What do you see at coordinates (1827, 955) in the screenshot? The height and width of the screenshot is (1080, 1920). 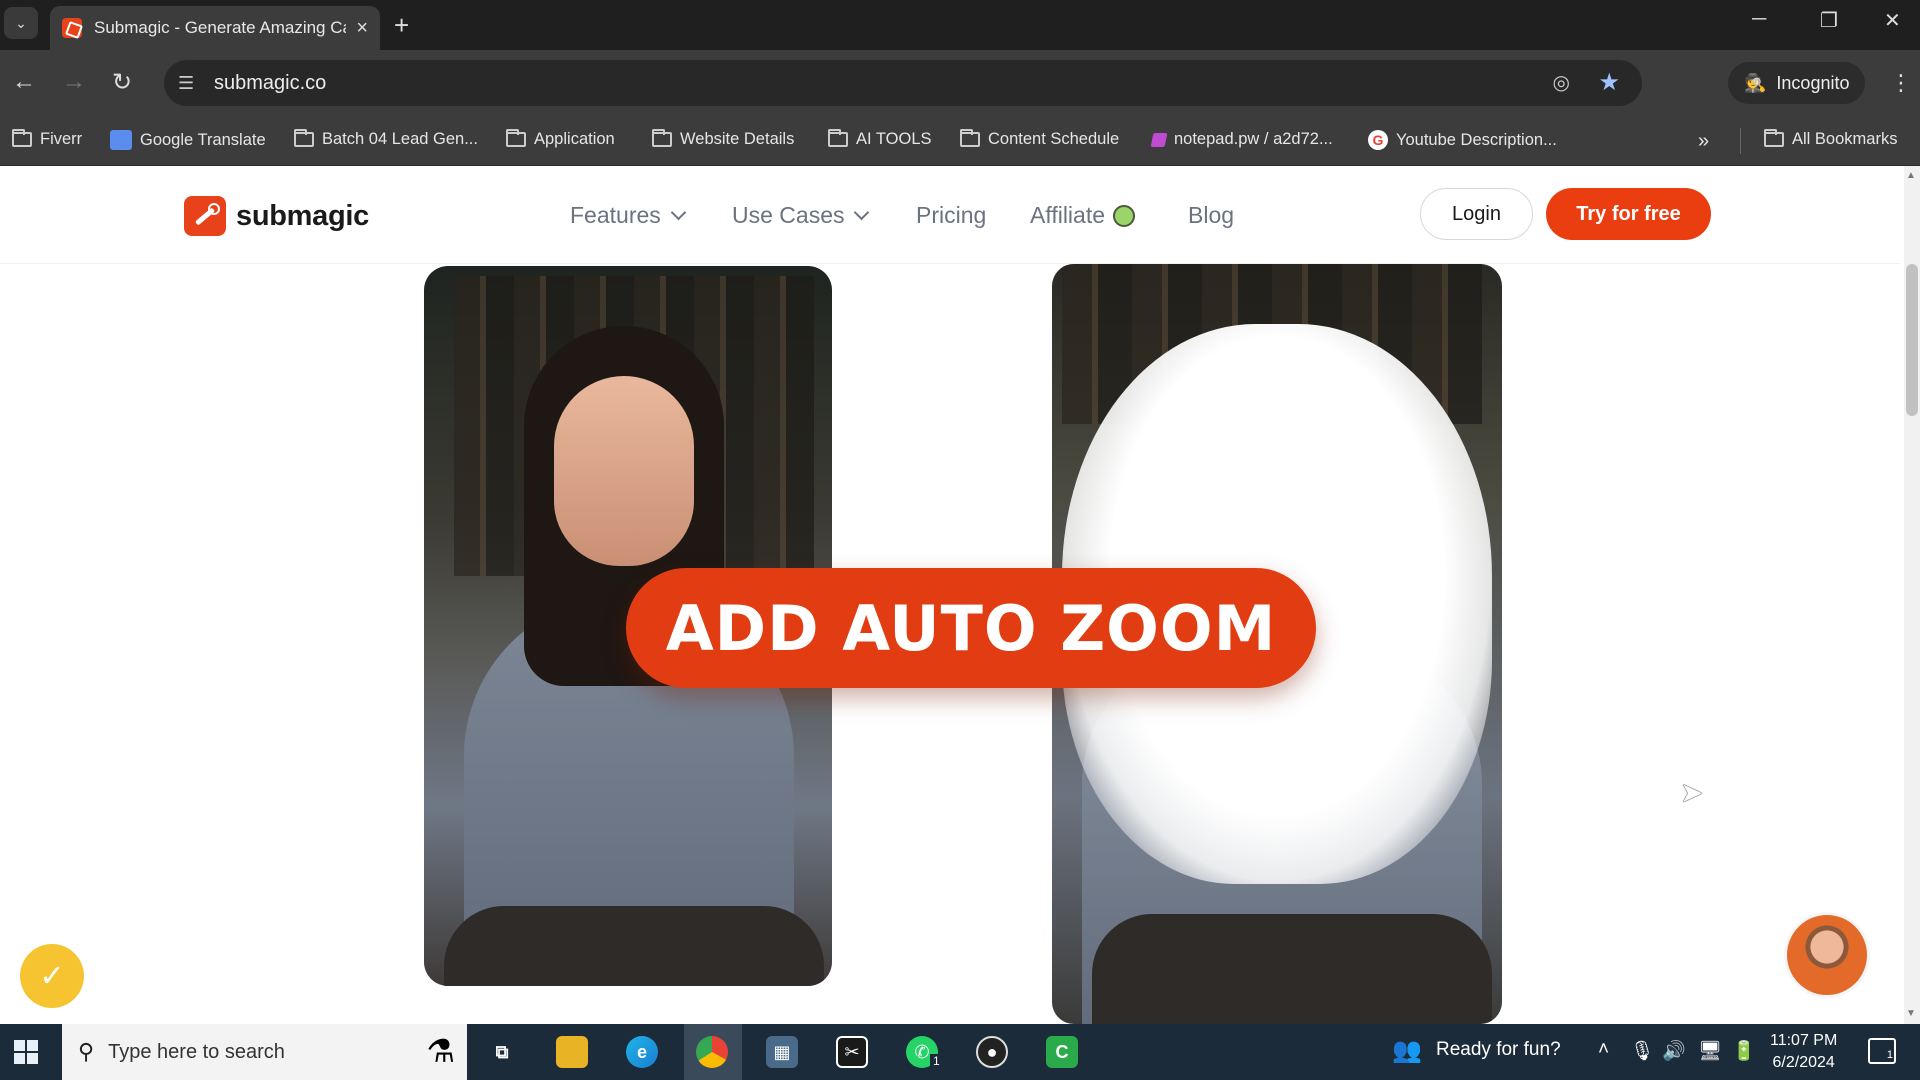 I see `support-chat-avatar` at bounding box center [1827, 955].